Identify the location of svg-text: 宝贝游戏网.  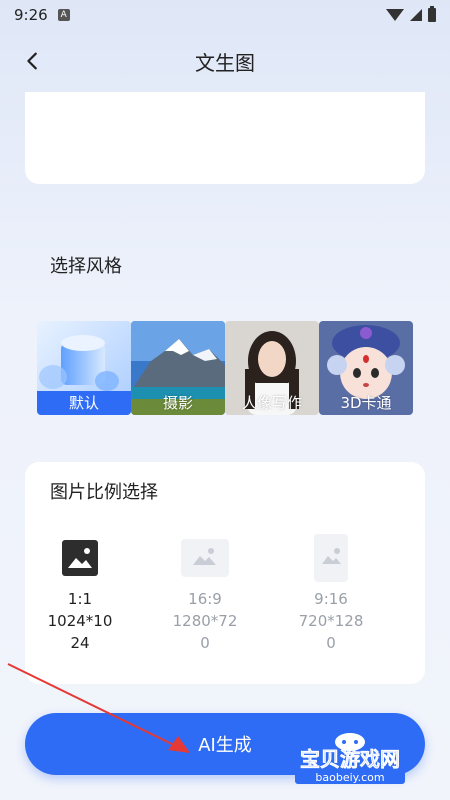
(350, 759).